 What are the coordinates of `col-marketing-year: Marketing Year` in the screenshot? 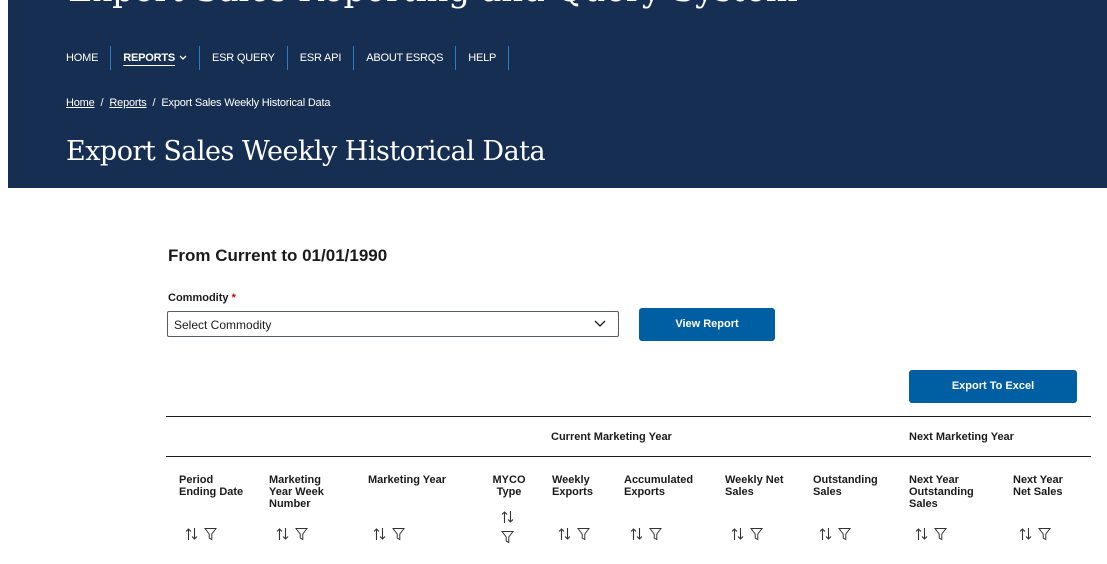 It's located at (407, 480).